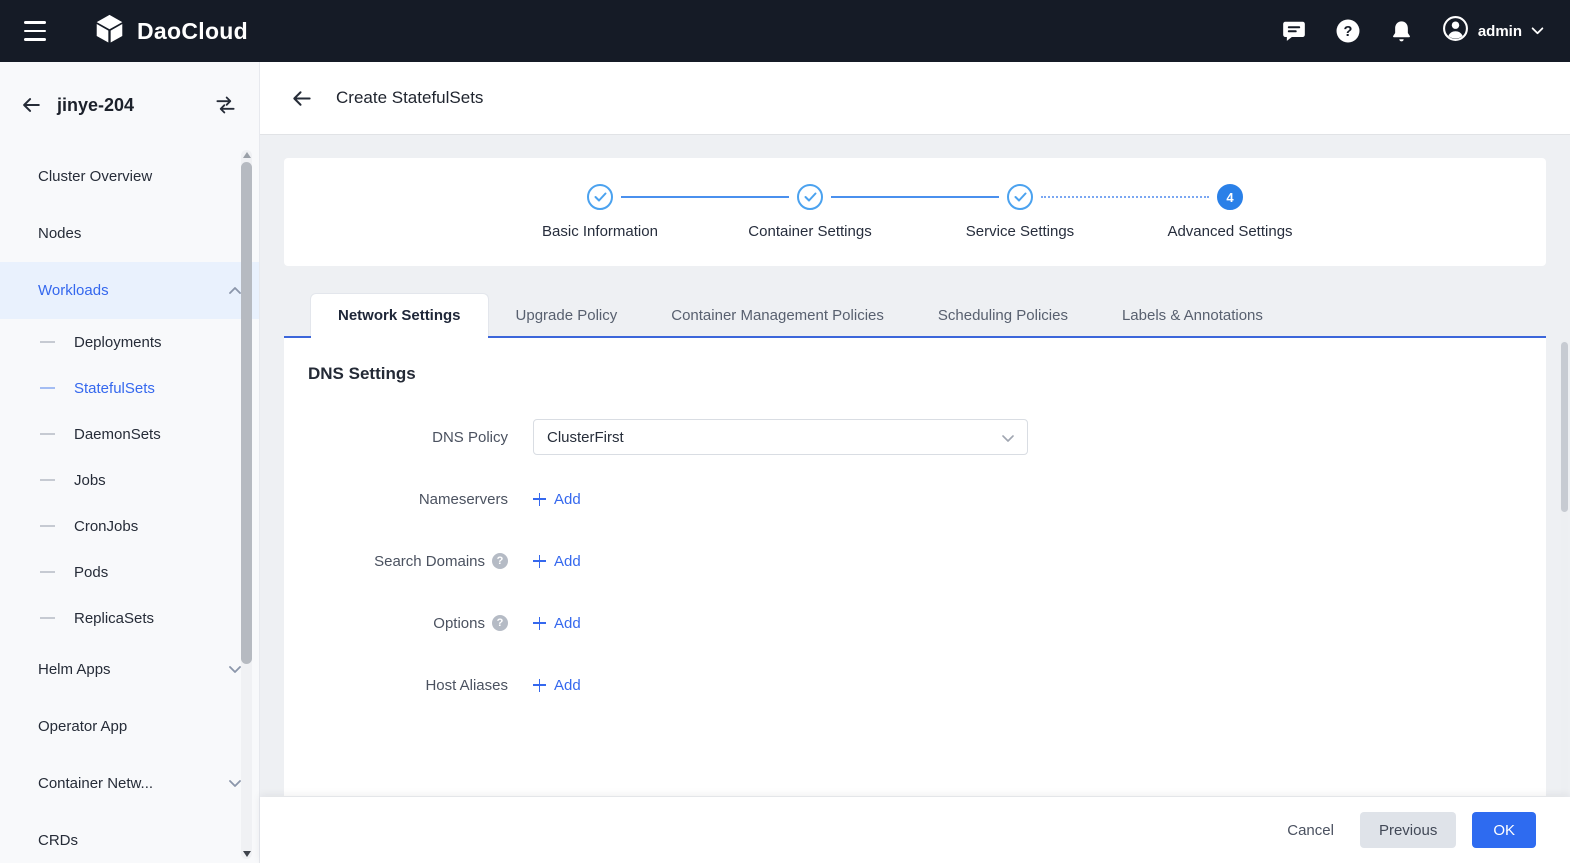 The width and height of the screenshot is (1570, 863). I want to click on brand-logo: DaoCloud, so click(170, 31).